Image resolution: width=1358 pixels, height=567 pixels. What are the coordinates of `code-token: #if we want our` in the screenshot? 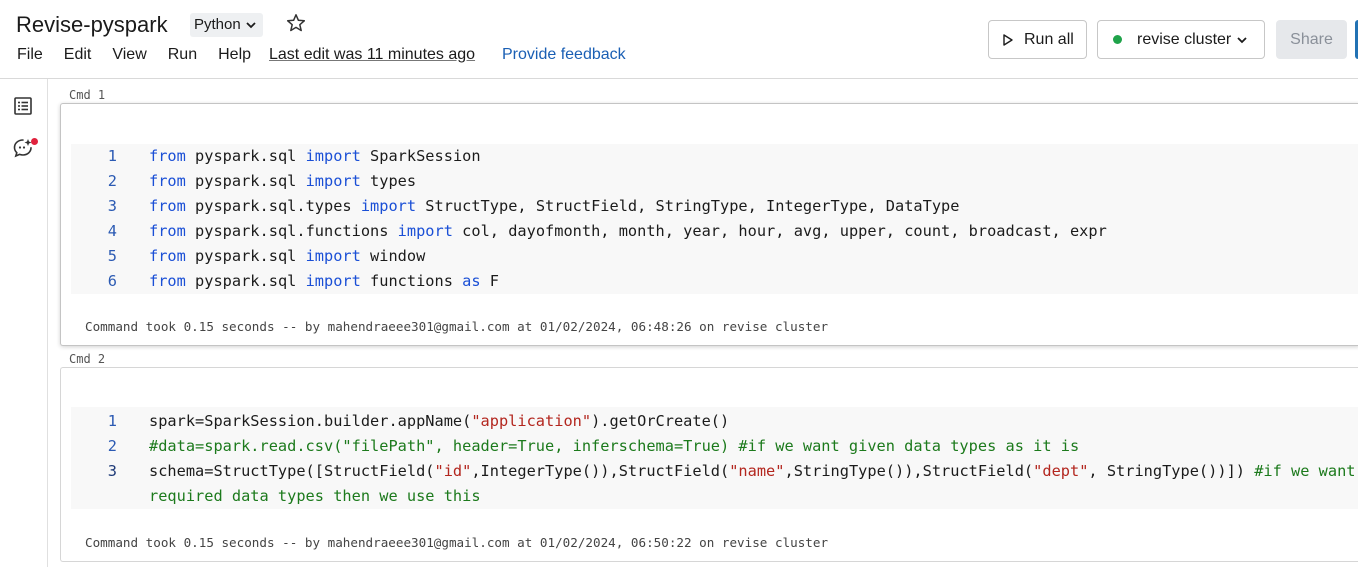 It's located at (1305, 471).